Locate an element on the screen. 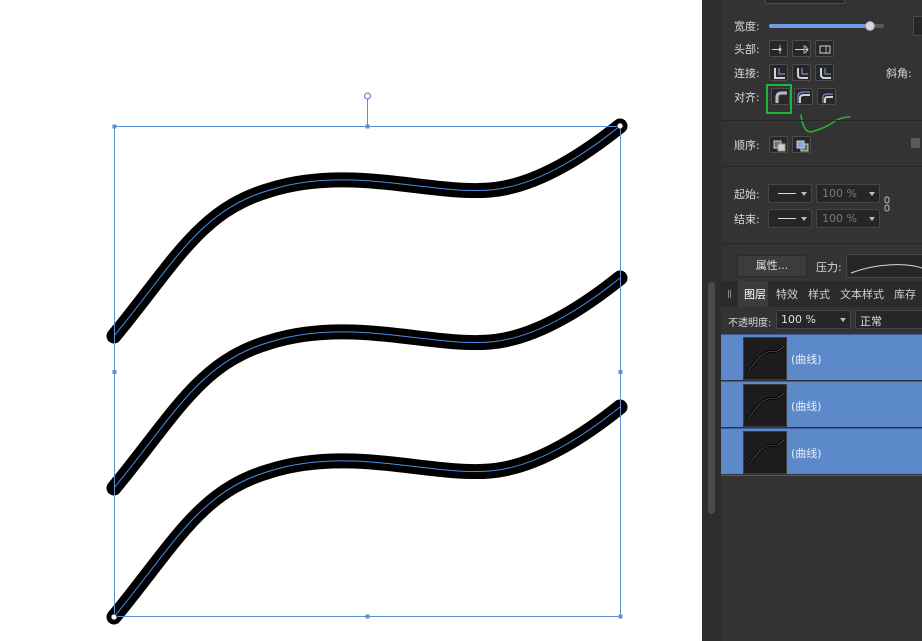 The height and width of the screenshot is (641, 922). width-slider-thumb is located at coordinates (870, 26).